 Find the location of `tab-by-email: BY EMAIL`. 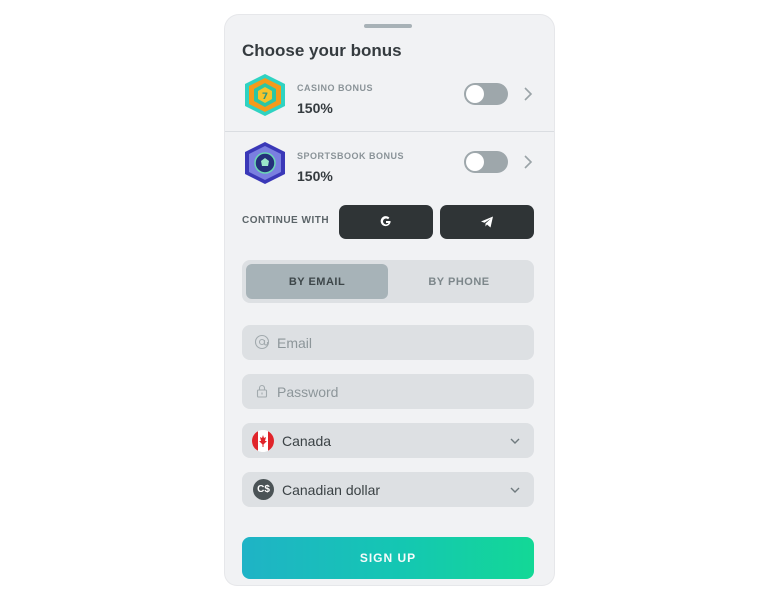

tab-by-email: BY EMAIL is located at coordinates (317, 281).